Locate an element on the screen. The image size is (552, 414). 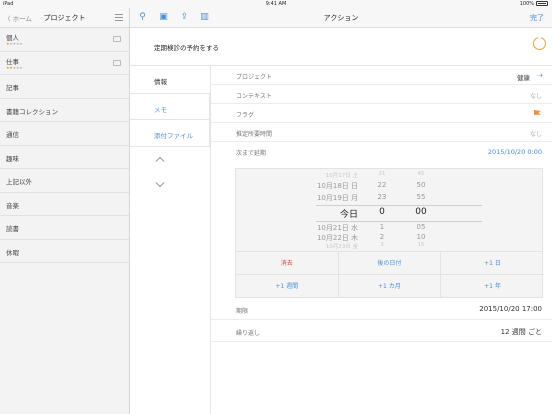
tab-memo: メモ is located at coordinates (170, 106).